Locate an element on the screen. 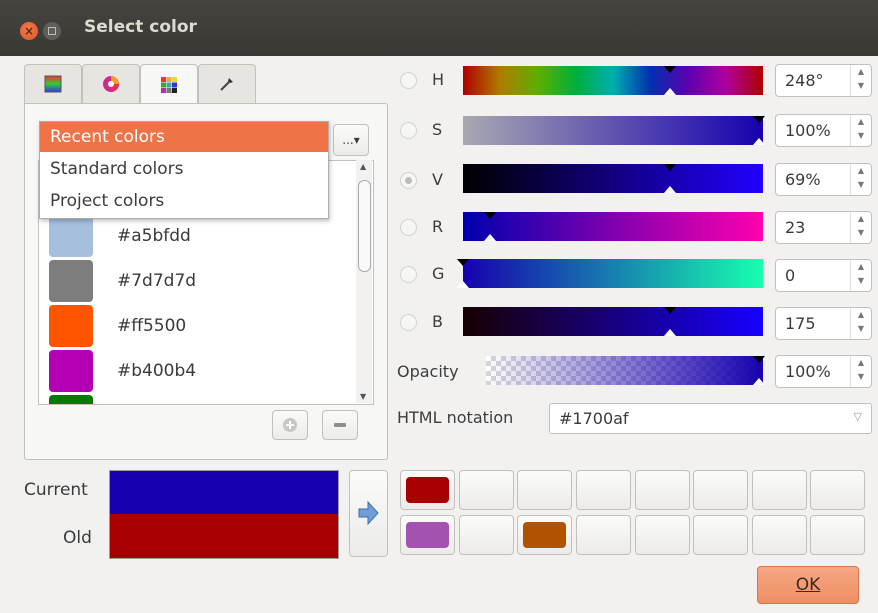 Image resolution: width=878 pixels, height=613 pixels. html-notation-label: HTML notation is located at coordinates (455, 417).